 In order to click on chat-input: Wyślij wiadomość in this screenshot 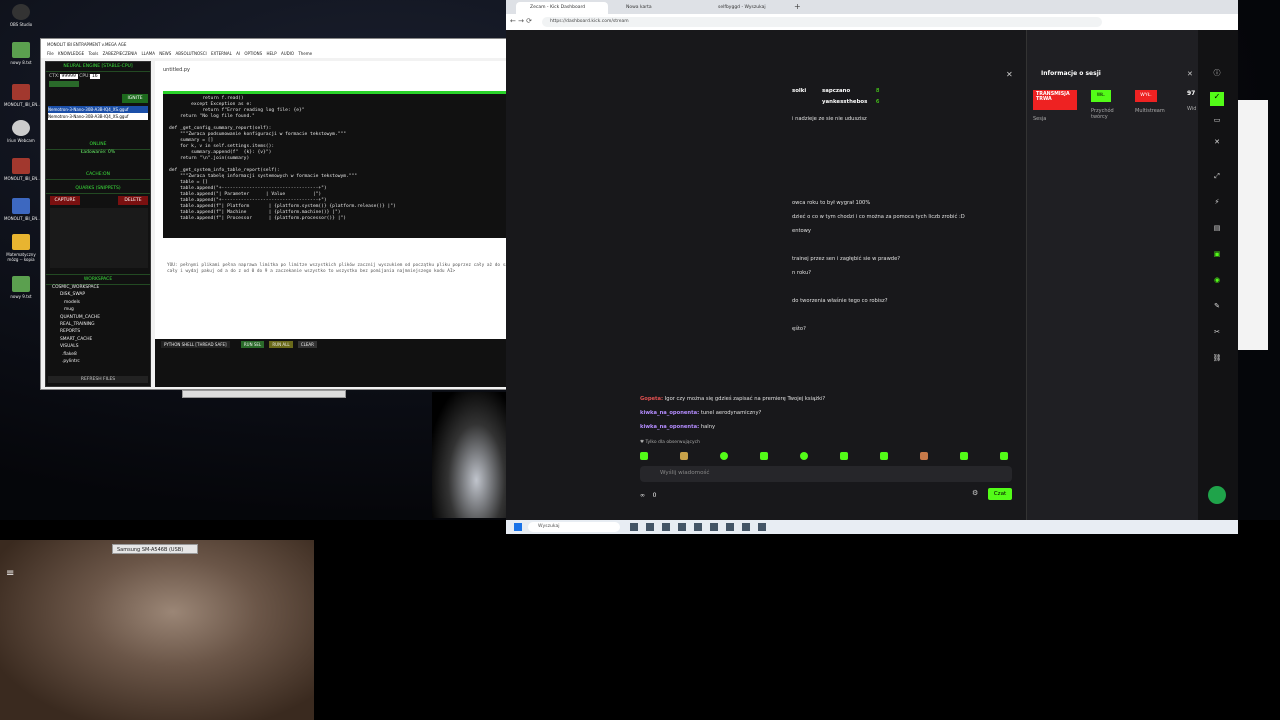, I will do `click(826, 474)`.